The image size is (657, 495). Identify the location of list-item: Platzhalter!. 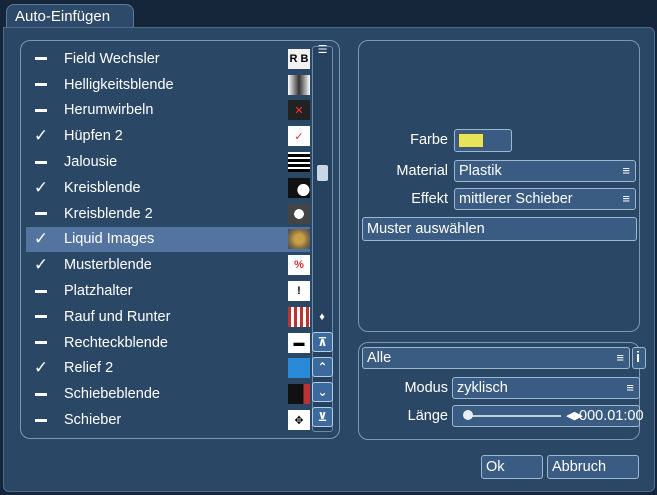
(168, 291).